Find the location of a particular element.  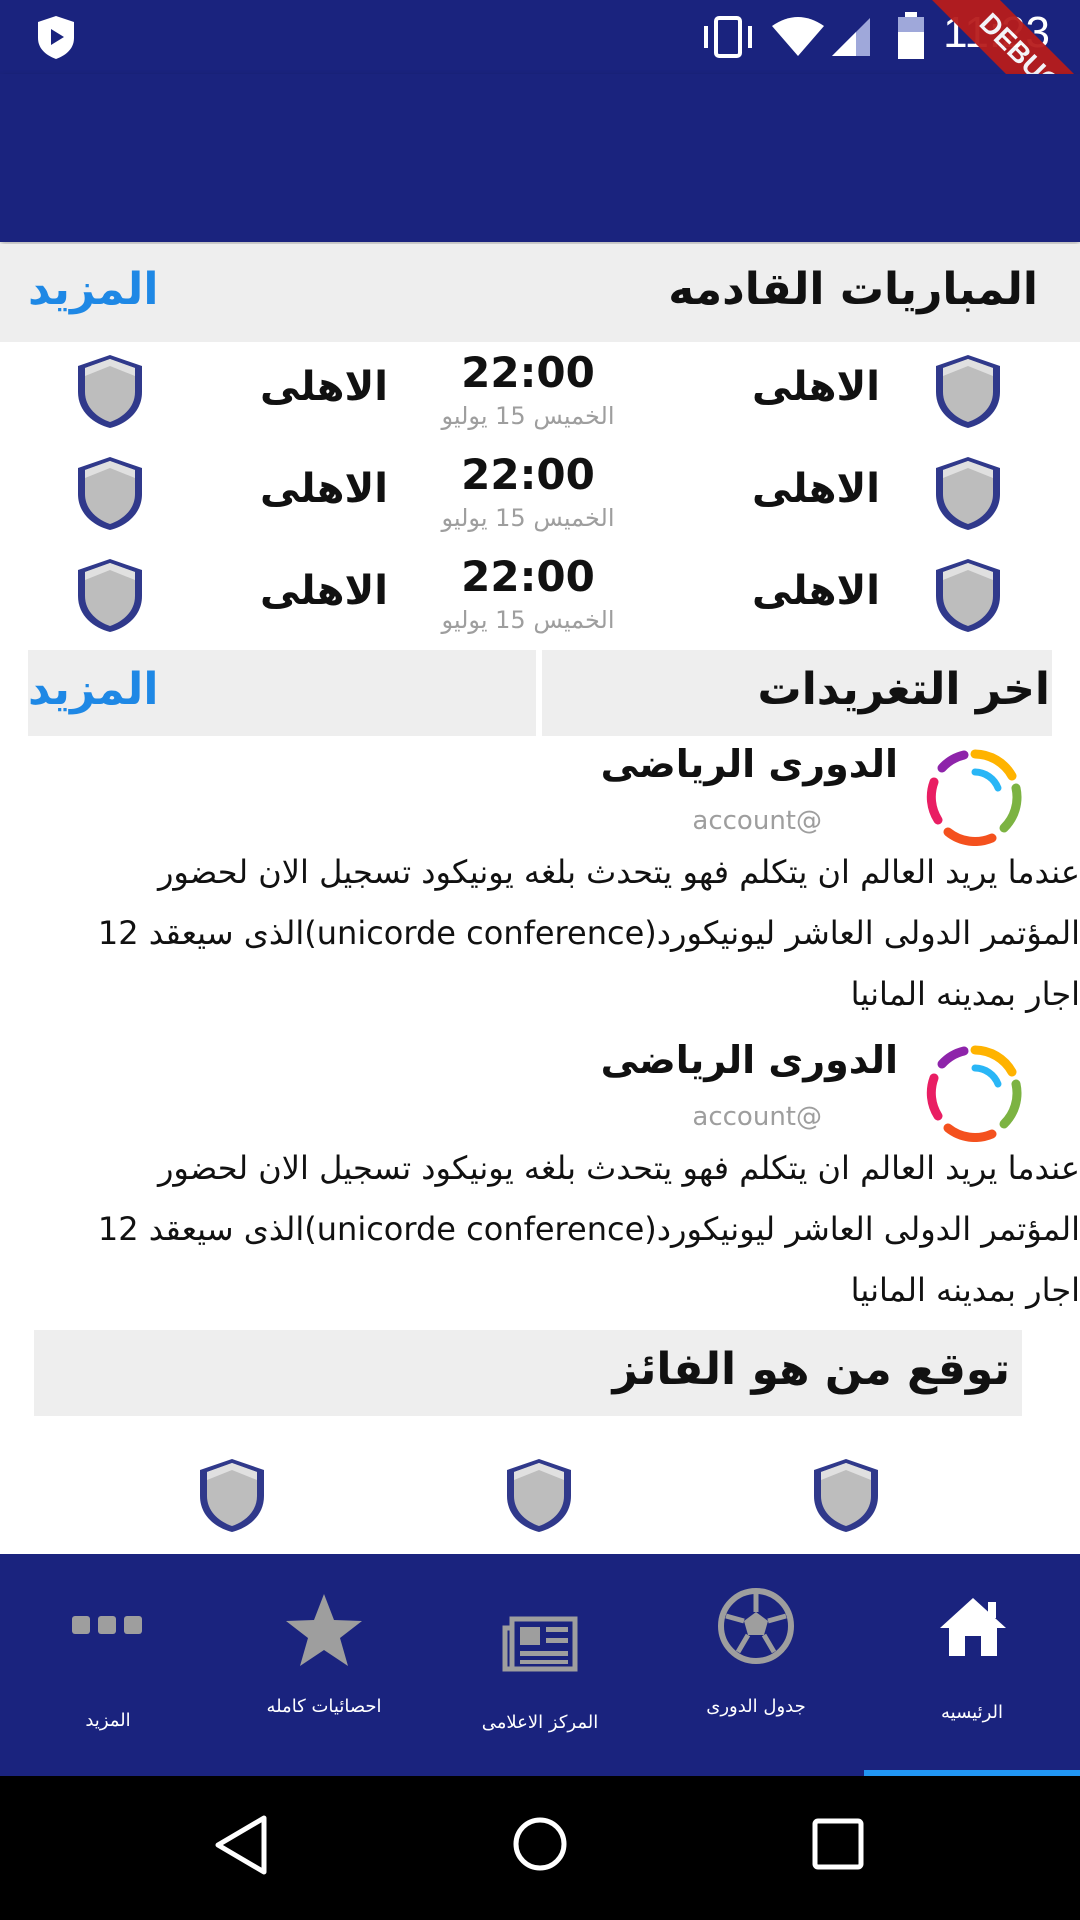

nav-item-more: المزيد is located at coordinates (108, 1665).